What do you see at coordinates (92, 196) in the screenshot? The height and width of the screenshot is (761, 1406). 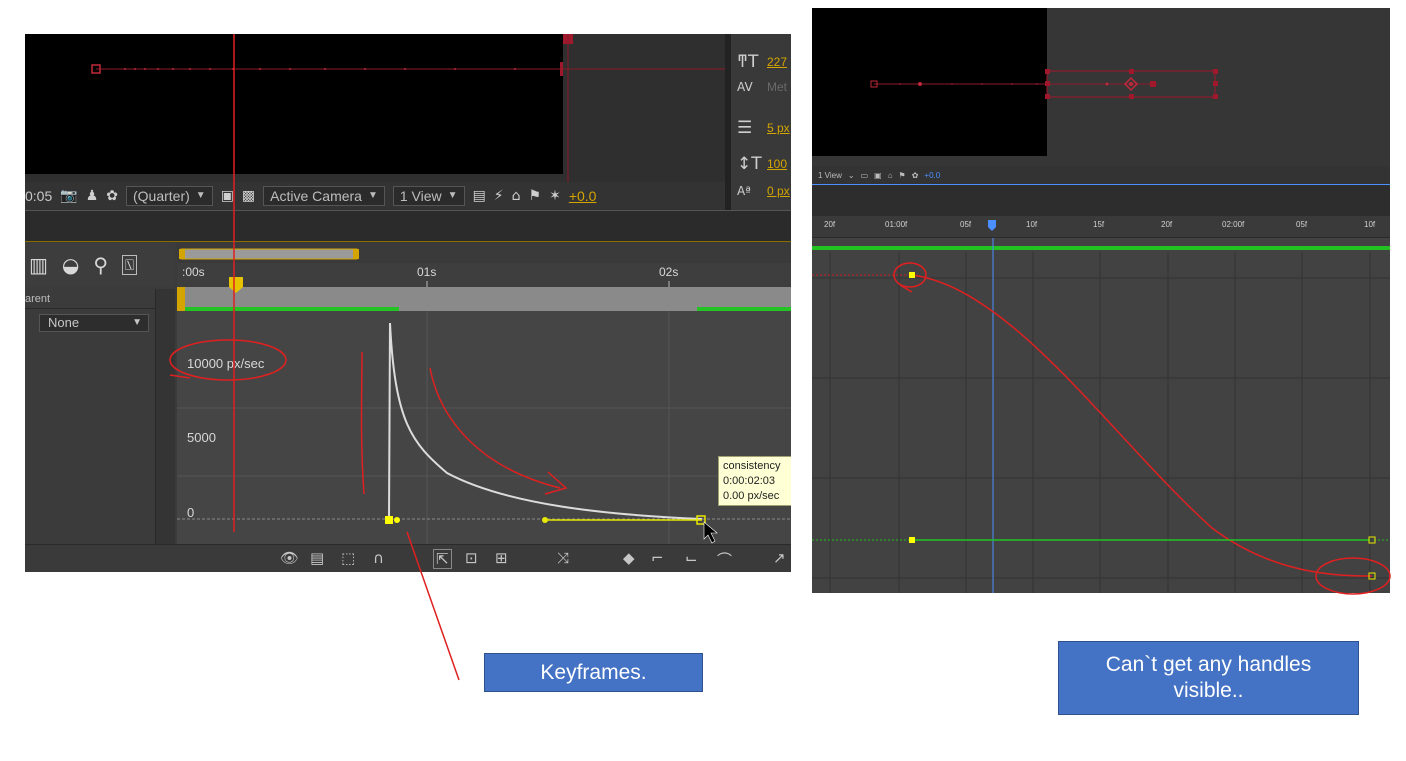 I see `show-snapshot-icon: ♟` at bounding box center [92, 196].